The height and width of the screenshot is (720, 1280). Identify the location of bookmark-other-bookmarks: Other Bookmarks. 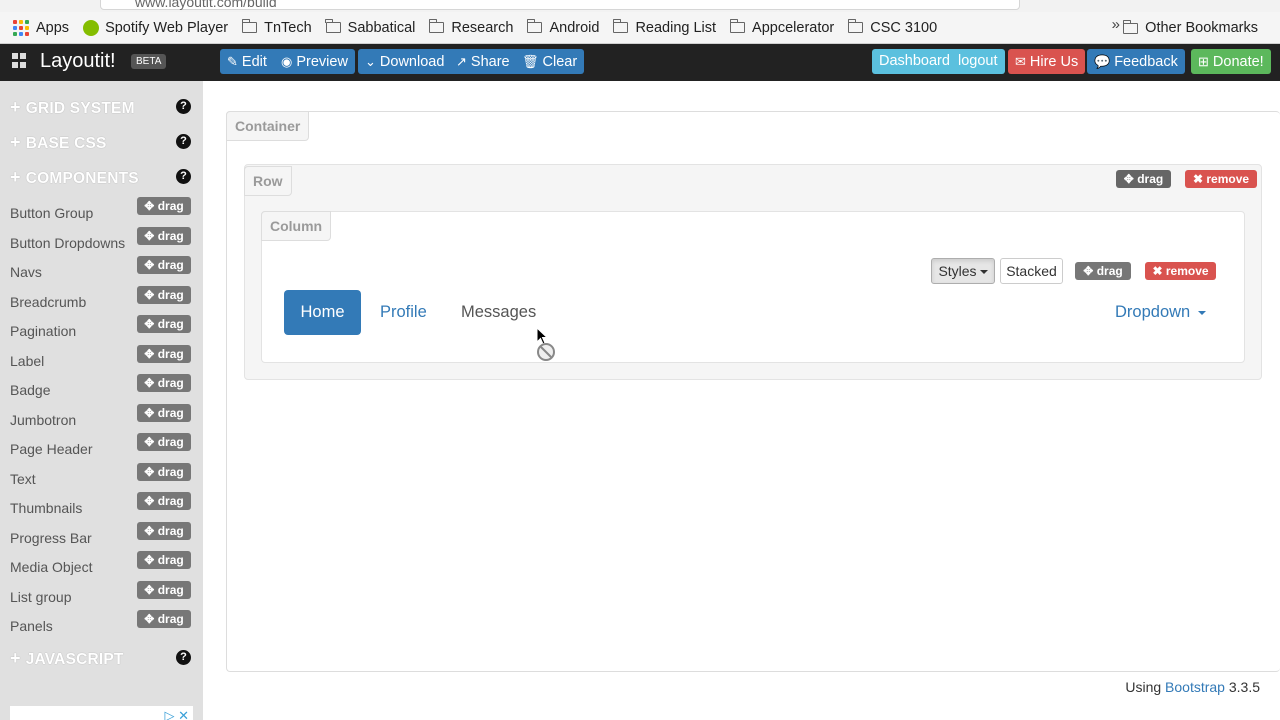
(1190, 28).